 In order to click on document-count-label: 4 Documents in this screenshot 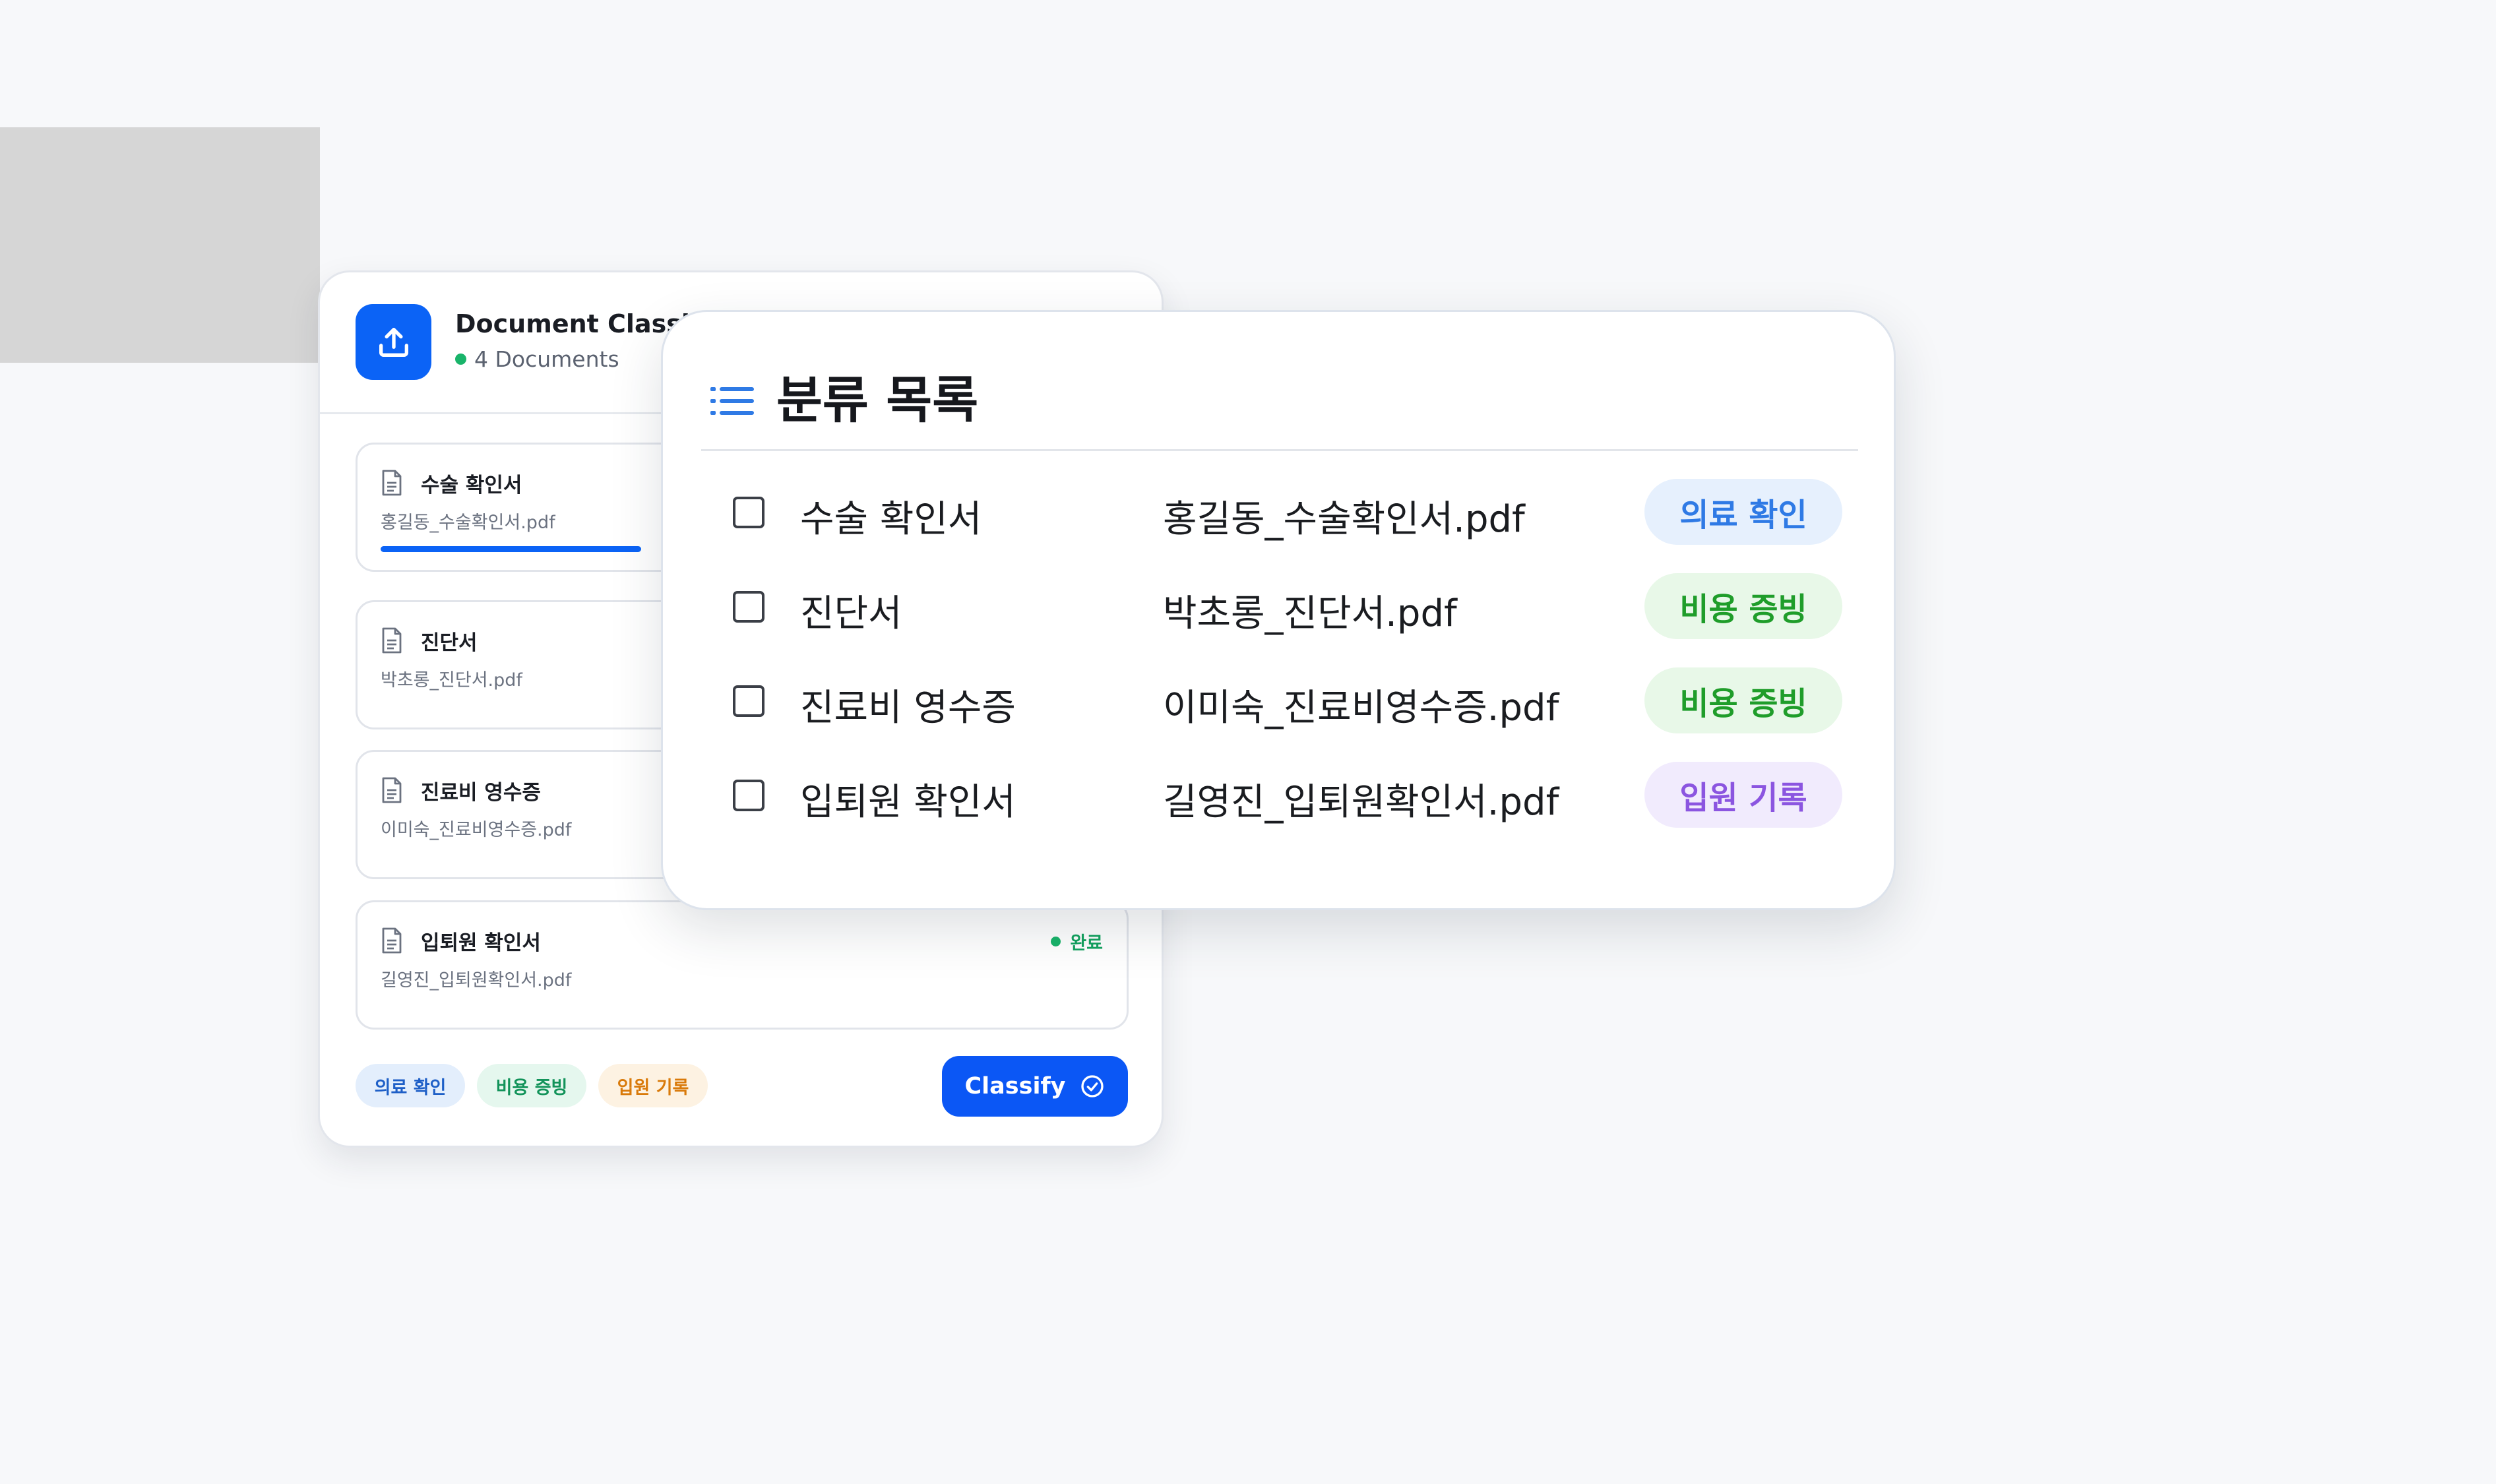, I will do `click(546, 359)`.